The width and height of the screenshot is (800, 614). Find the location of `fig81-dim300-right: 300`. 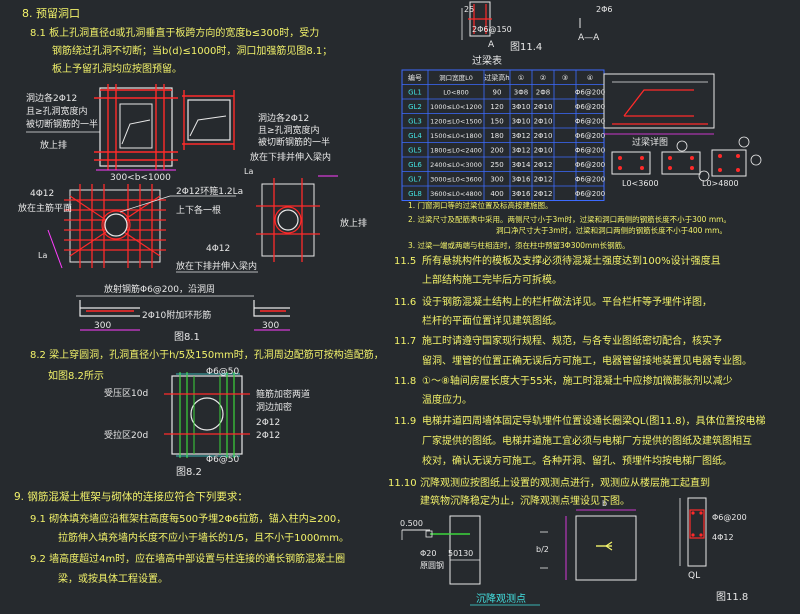

fig81-dim300-right: 300 is located at coordinates (270, 326).